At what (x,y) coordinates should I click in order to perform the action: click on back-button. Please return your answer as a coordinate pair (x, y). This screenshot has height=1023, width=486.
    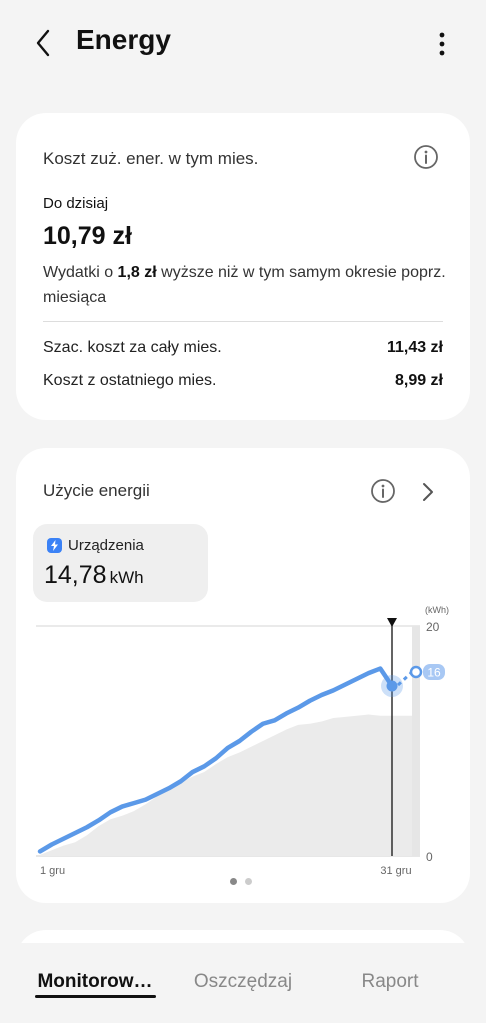
    Looking at the image, I should click on (43, 43).